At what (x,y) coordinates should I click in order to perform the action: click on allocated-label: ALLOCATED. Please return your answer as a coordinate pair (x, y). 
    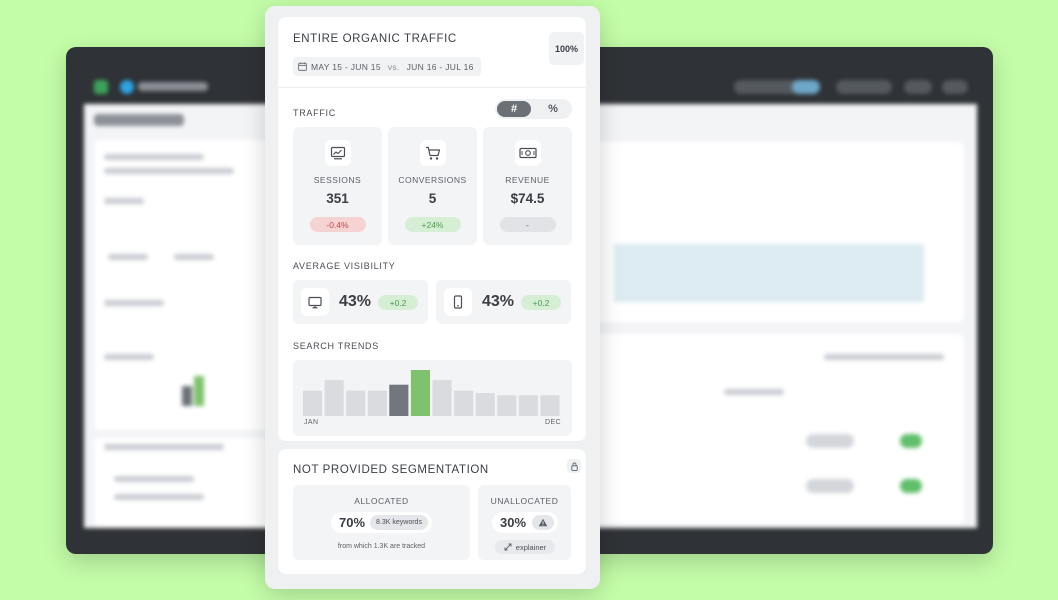
    Looking at the image, I should click on (381, 501).